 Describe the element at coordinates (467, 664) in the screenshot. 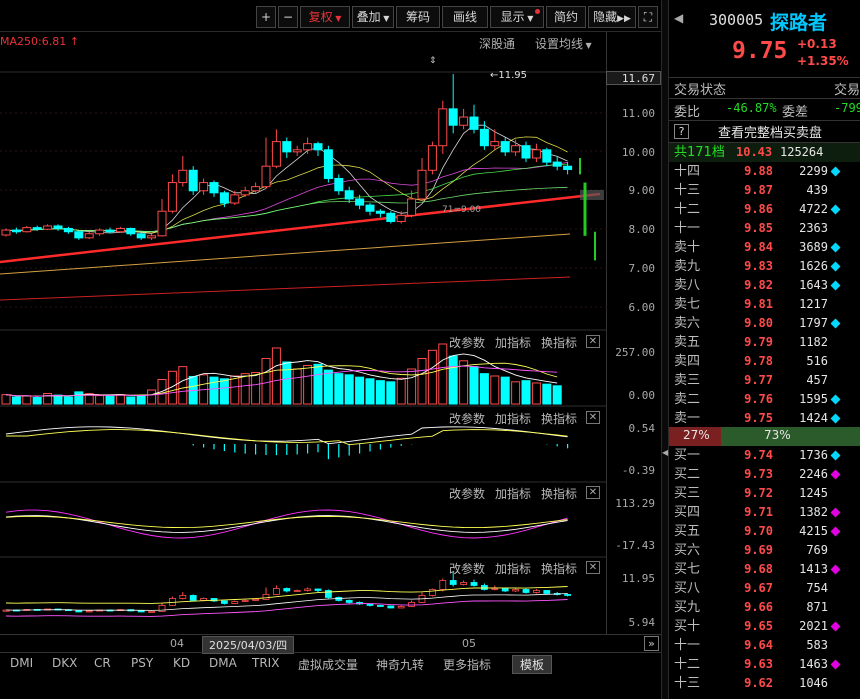

I see `indicator-tab: 更多指标` at that location.